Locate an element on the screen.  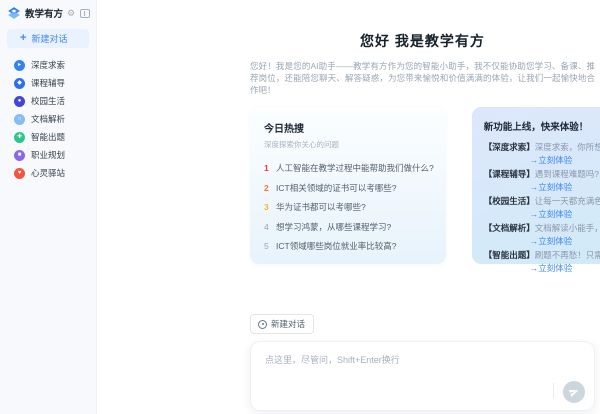
sidebar-item-label: 深度求索 is located at coordinates (48, 65).